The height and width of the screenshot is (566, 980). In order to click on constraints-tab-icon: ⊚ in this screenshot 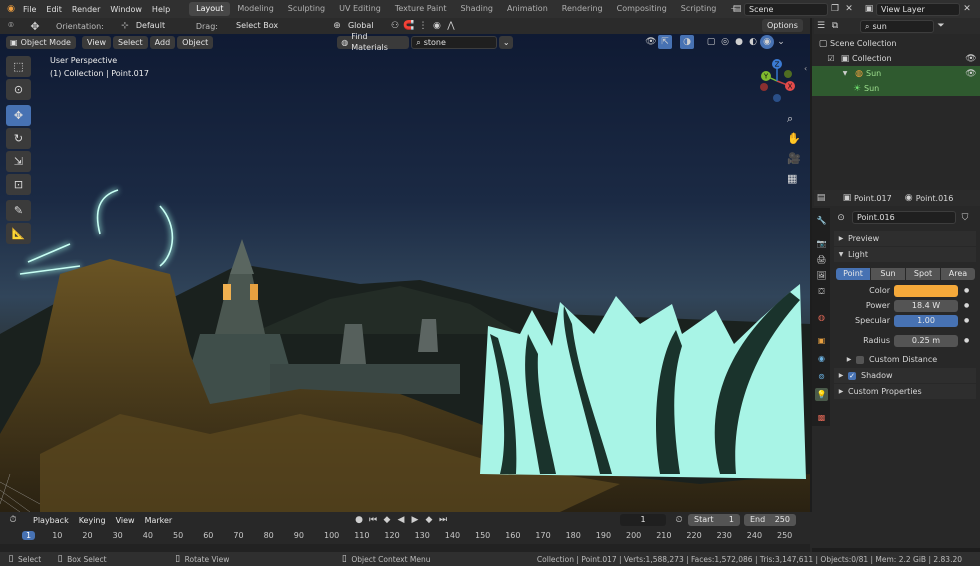, I will do `click(821, 376)`.